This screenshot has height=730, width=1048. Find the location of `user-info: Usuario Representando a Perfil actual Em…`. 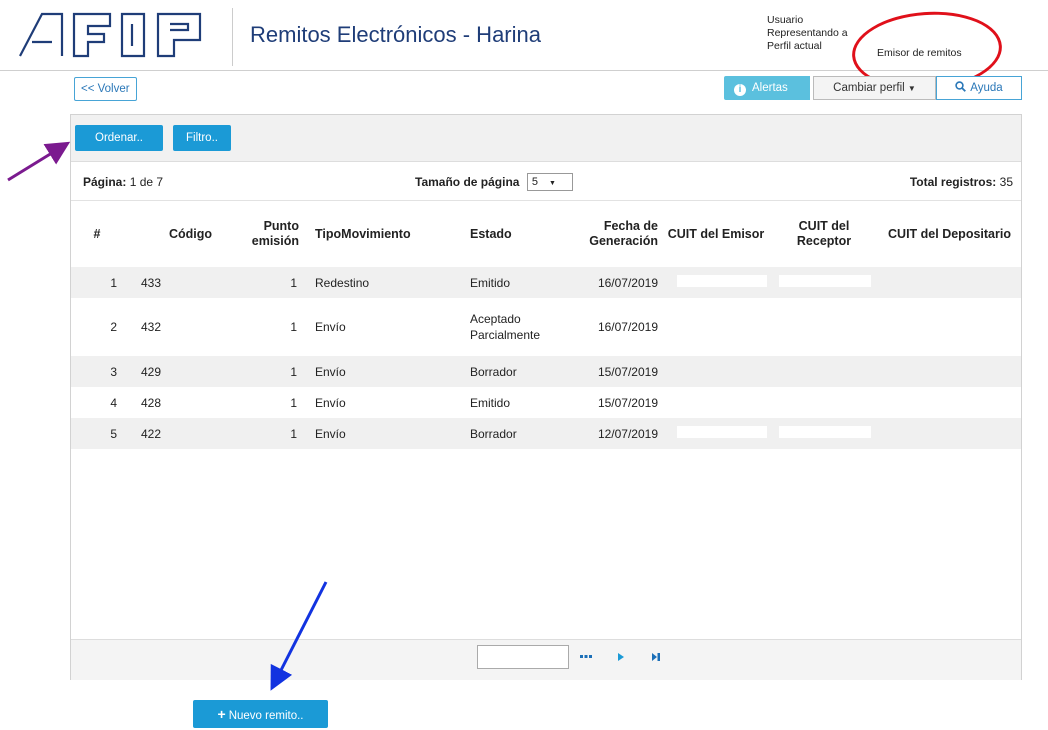

user-info: Usuario Representando a Perfil actual Em… is located at coordinates (864, 36).